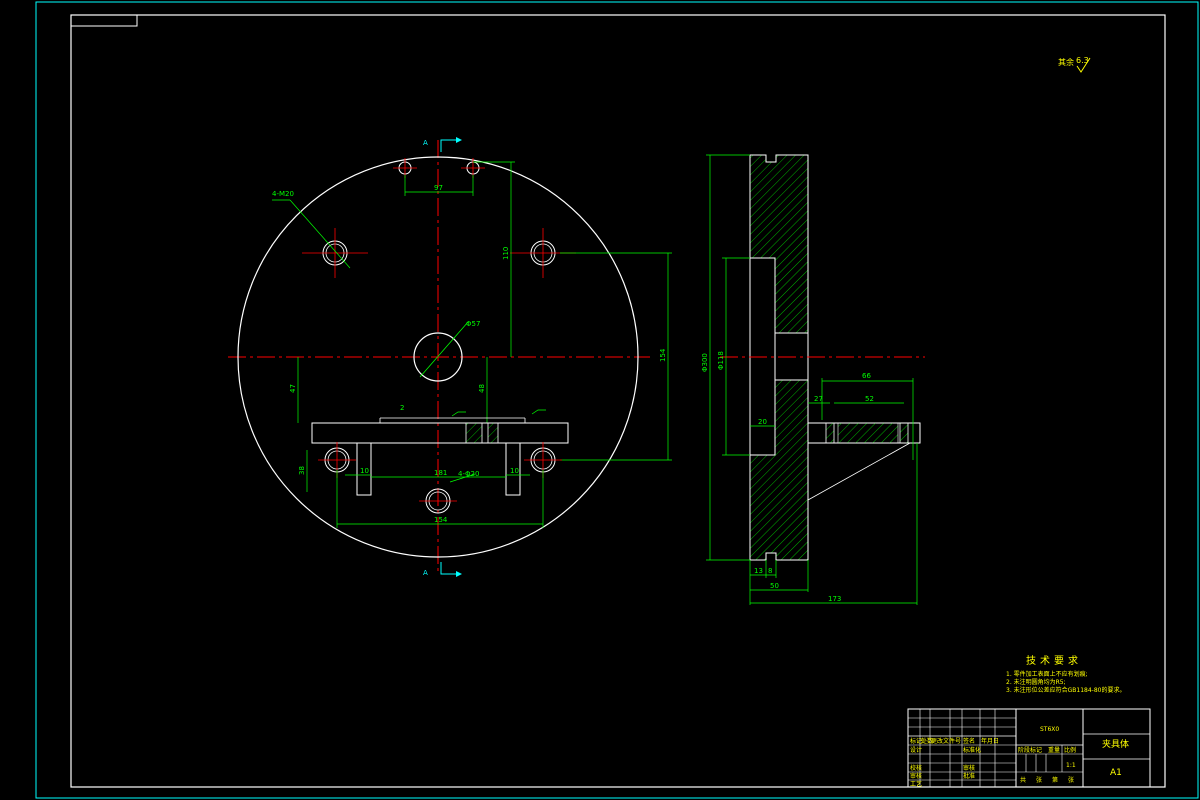 The height and width of the screenshot is (800, 1200). Describe the element at coordinates (441, 520) in the screenshot. I see `dim-154-bottom: 154` at that location.